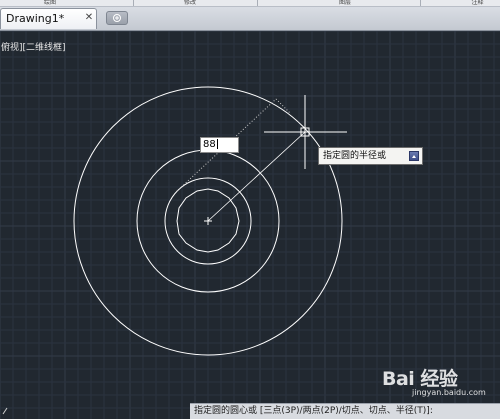 This screenshot has height=419, width=500. Describe the element at coordinates (477, 3) in the screenshot. I see `ribbon-panel-annotation: 注释` at that location.